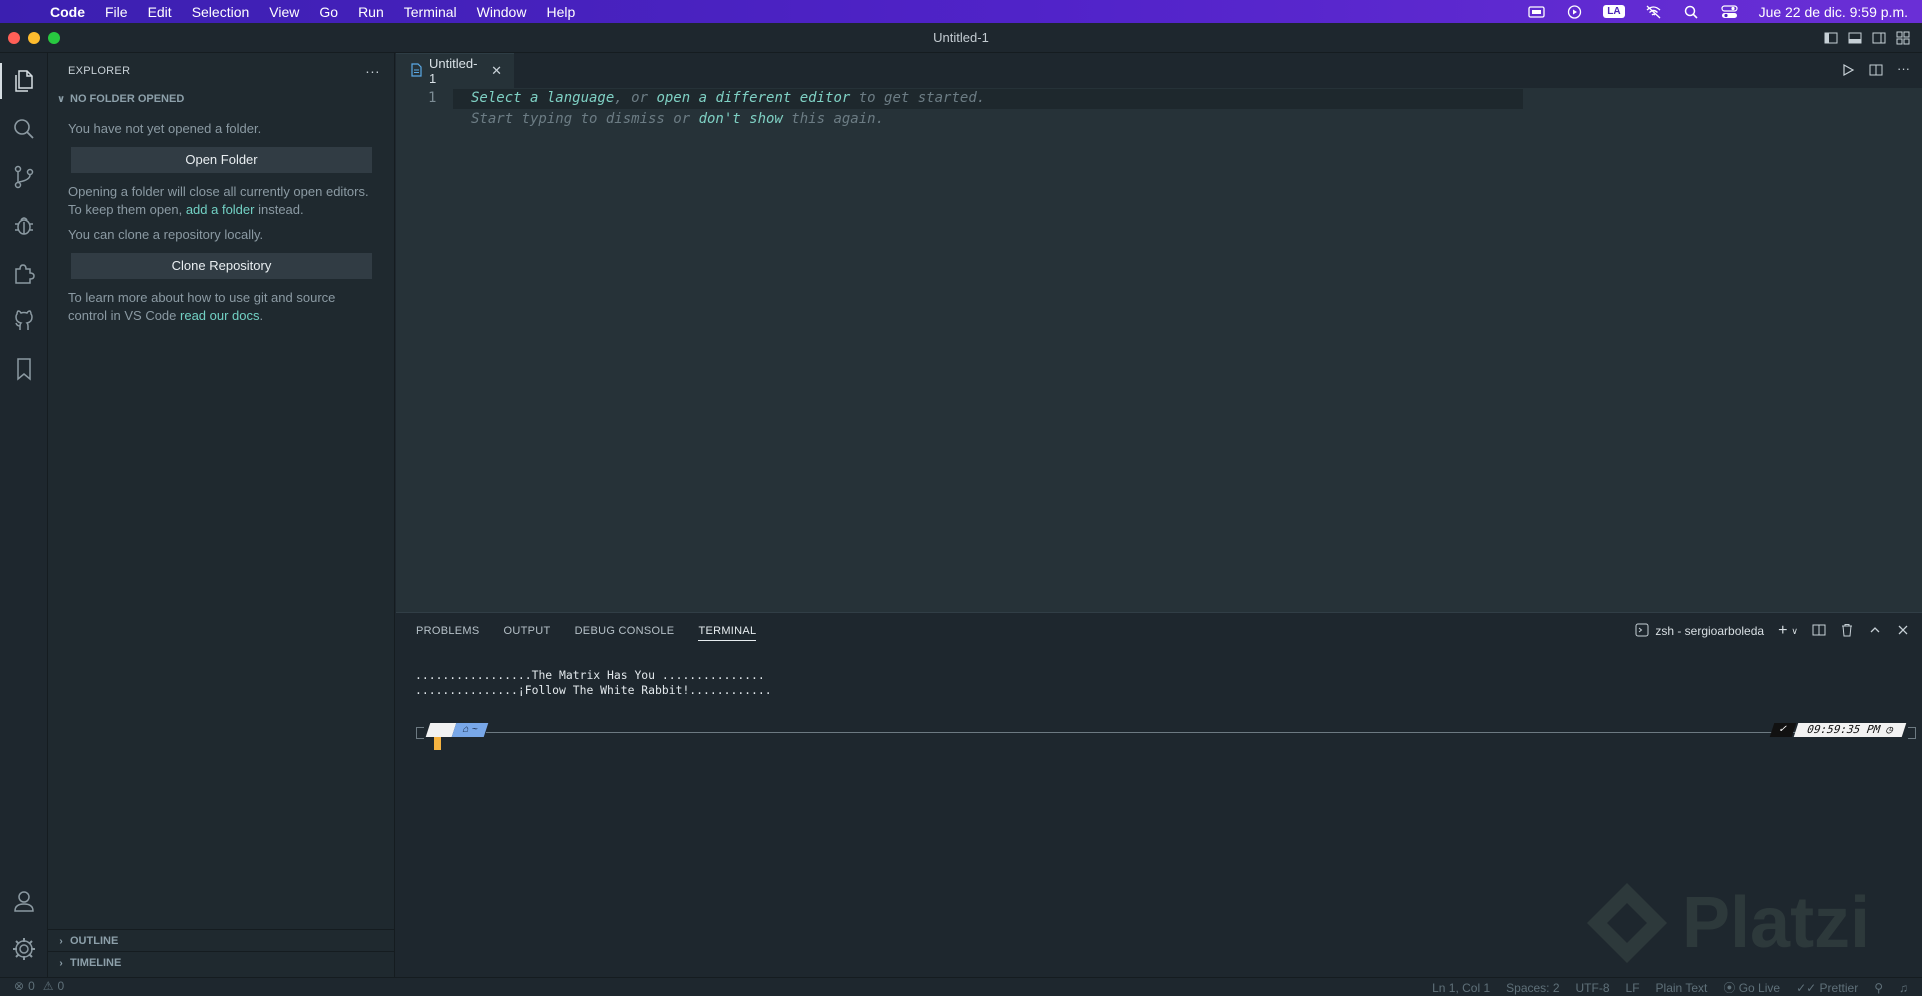 This screenshot has height=996, width=1922. What do you see at coordinates (1593, 988) in the screenshot?
I see `encoding: UTF-8` at bounding box center [1593, 988].